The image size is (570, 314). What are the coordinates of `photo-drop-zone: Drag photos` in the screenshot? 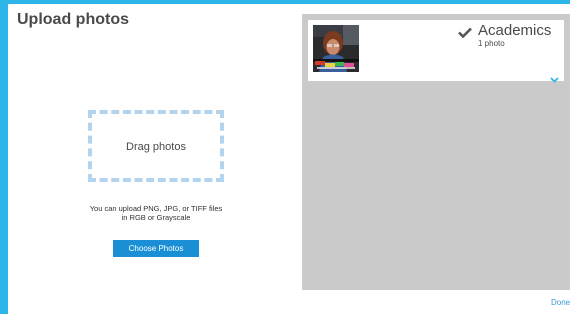 It's located at (156, 146).